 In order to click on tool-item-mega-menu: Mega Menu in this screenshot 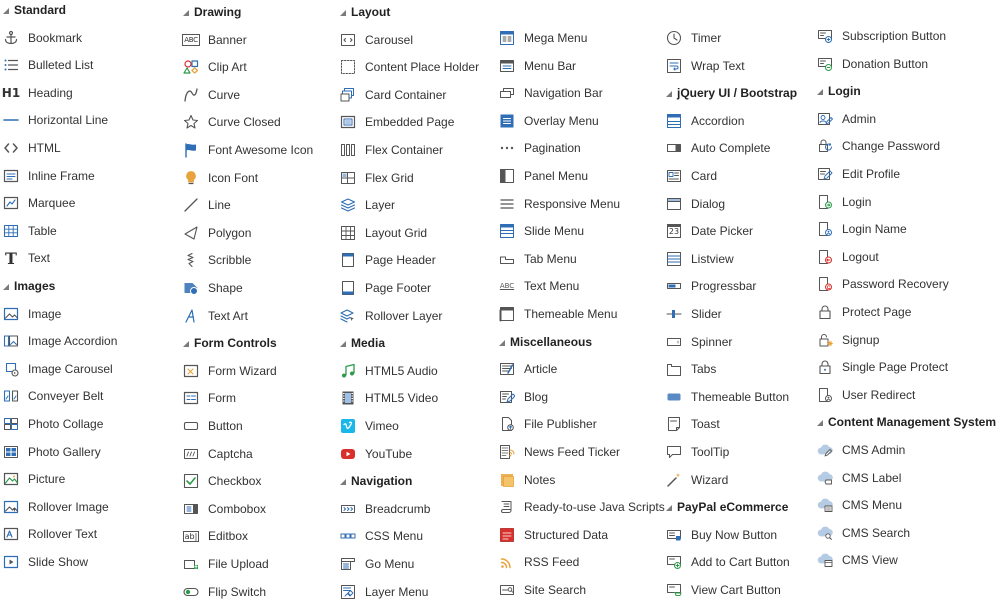, I will do `click(543, 38)`.